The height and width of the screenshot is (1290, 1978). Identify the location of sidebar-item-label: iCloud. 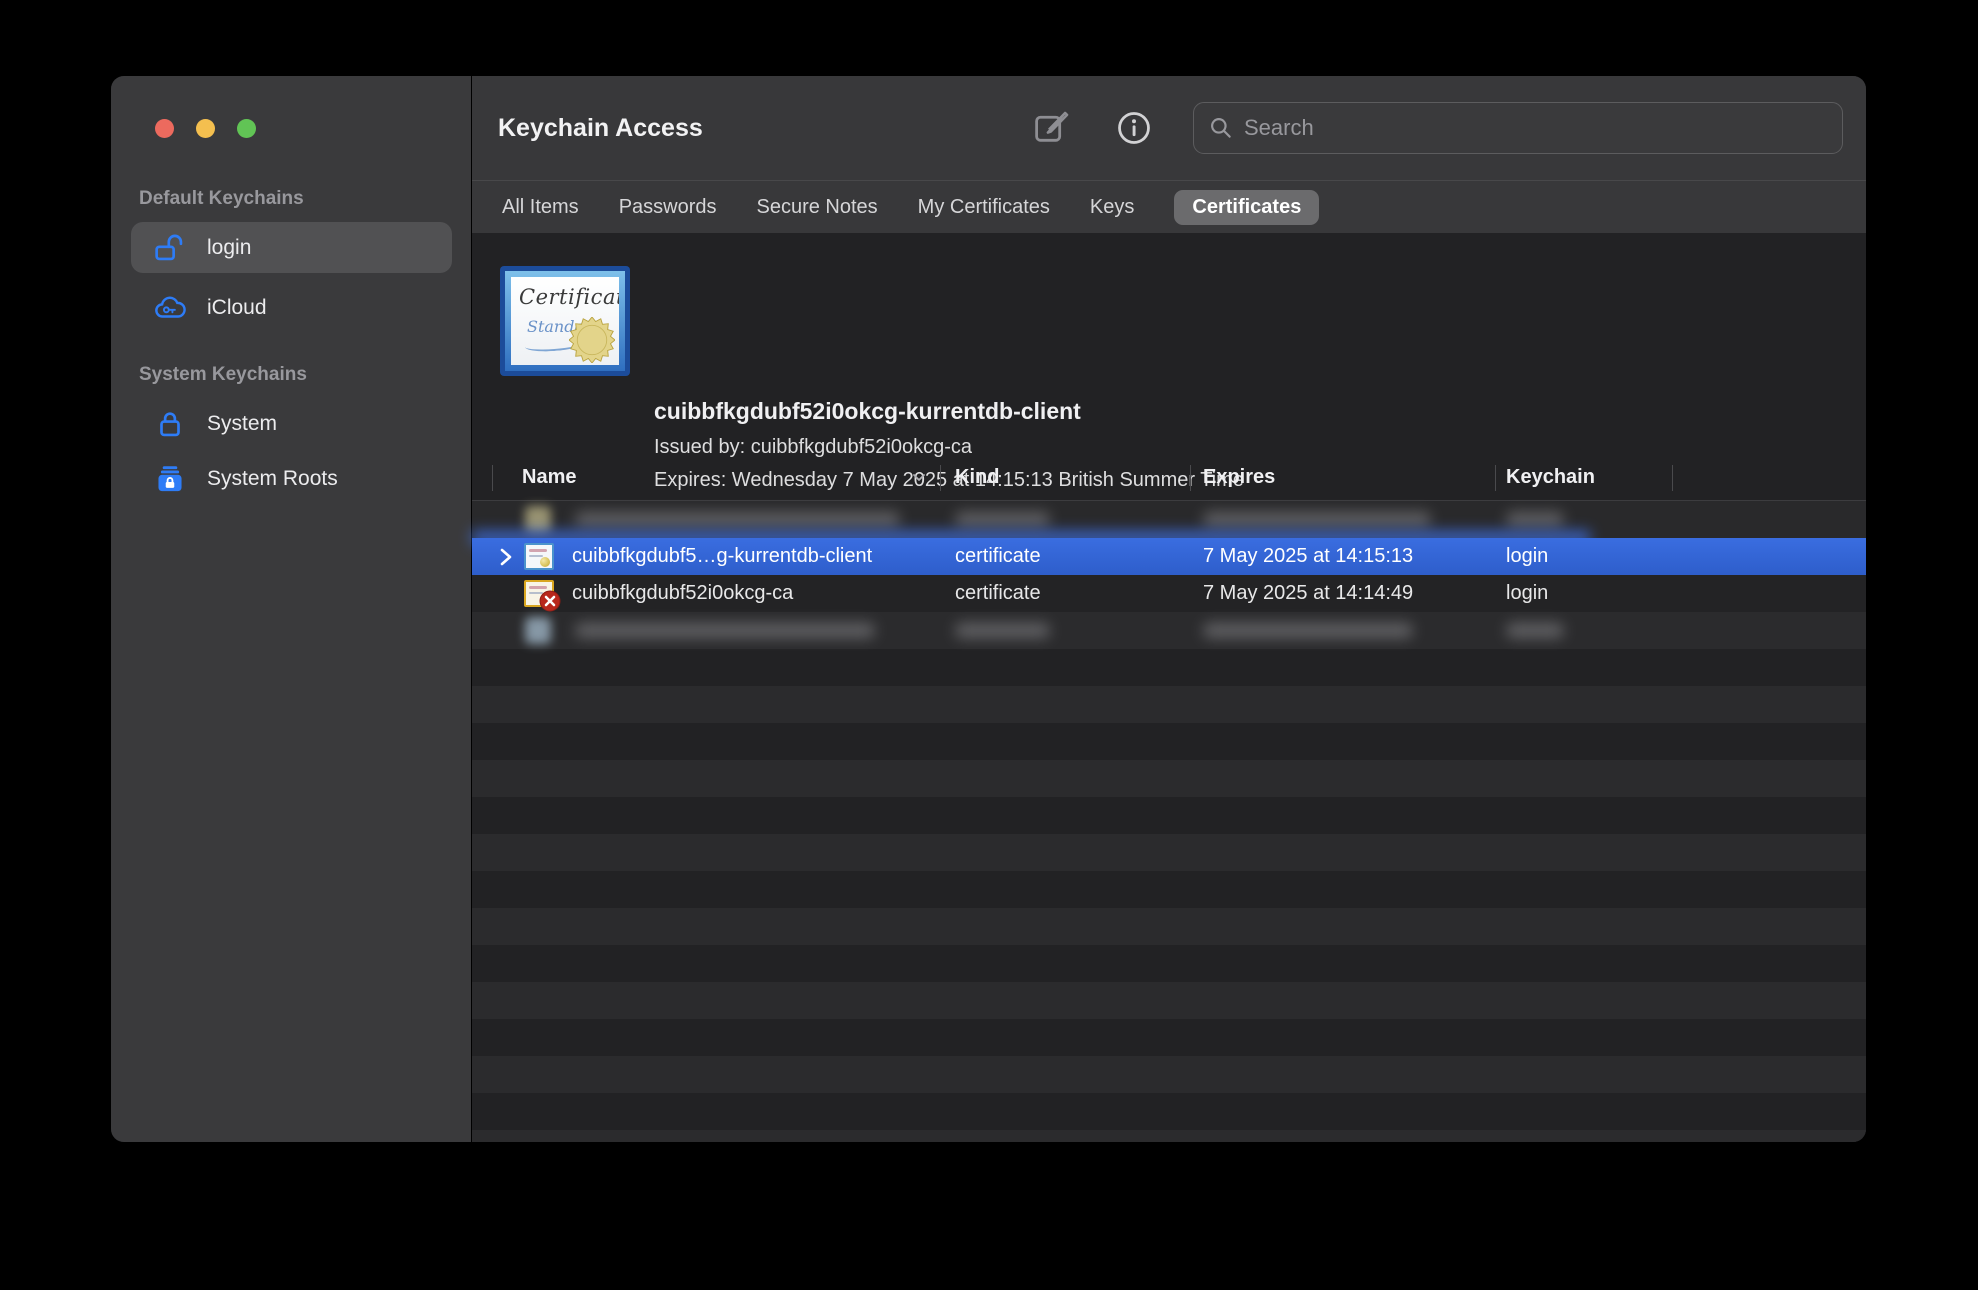
(237, 307).